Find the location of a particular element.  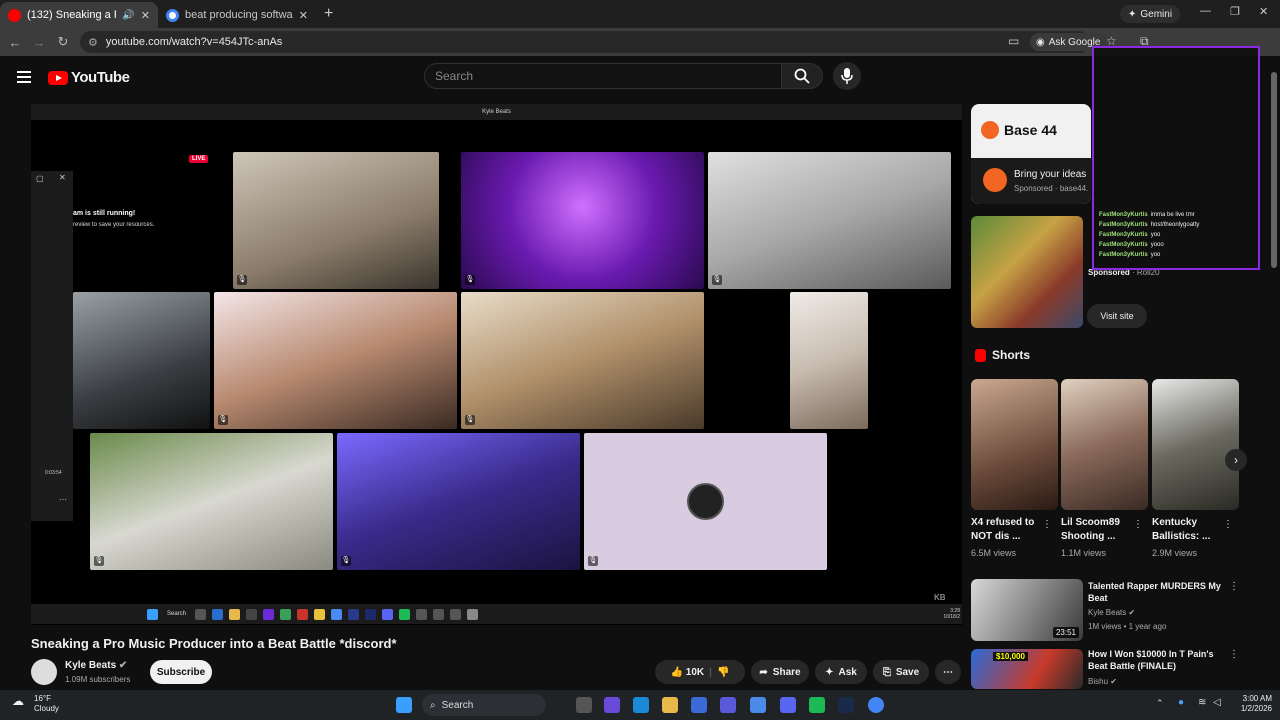

rec-channel-text: Bishu is located at coordinates (1098, 681).